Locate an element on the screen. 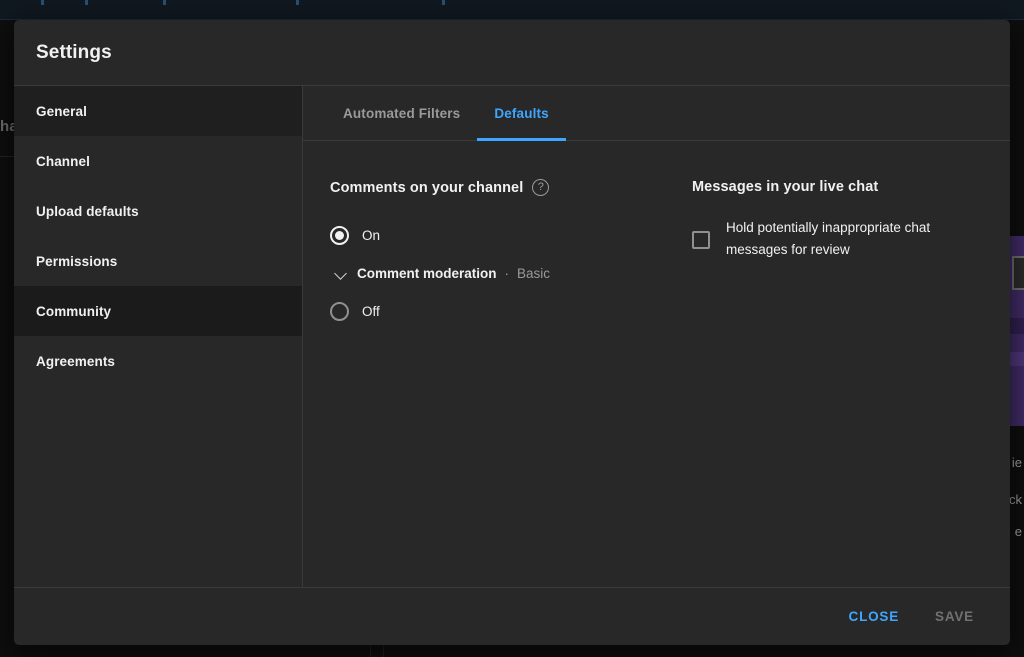  sidebar-item-label: Channel is located at coordinates (63, 161).